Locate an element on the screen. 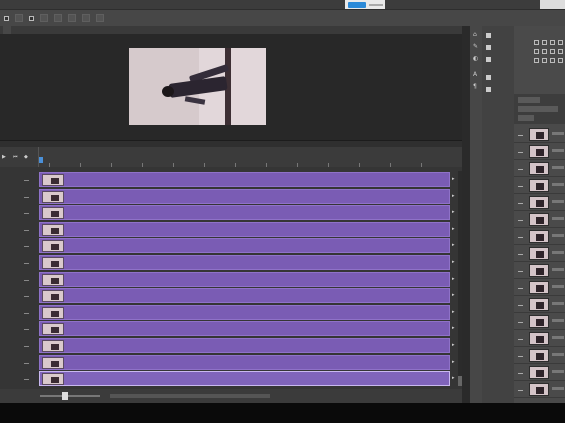  playhead is located at coordinates (41, 160).